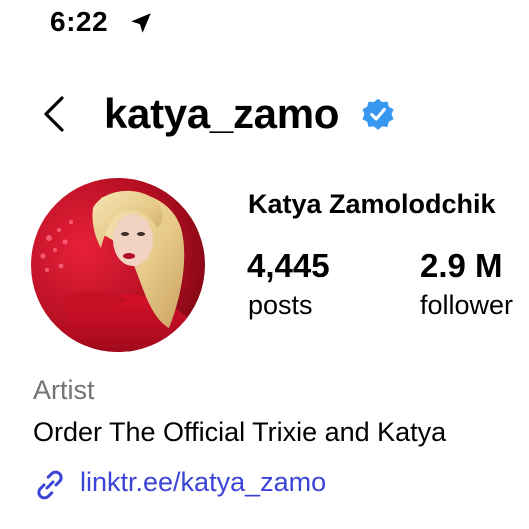 This screenshot has width=529, height=529. What do you see at coordinates (79, 21) in the screenshot?
I see `status-time: 6:22` at bounding box center [79, 21].